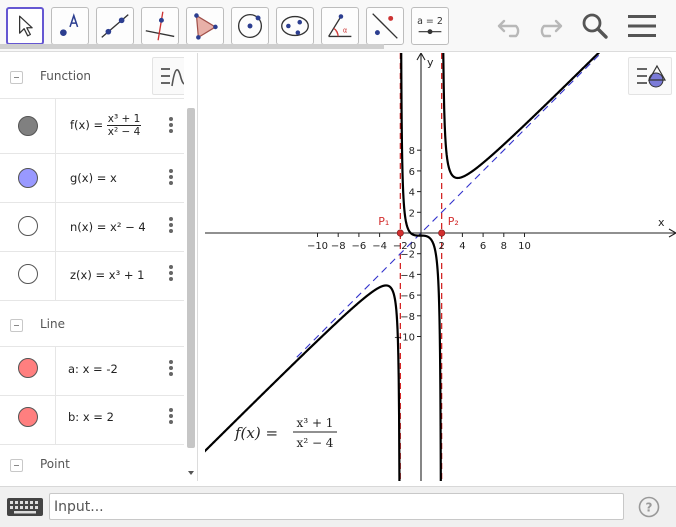  I want to click on undo-icon, so click(508, 28).